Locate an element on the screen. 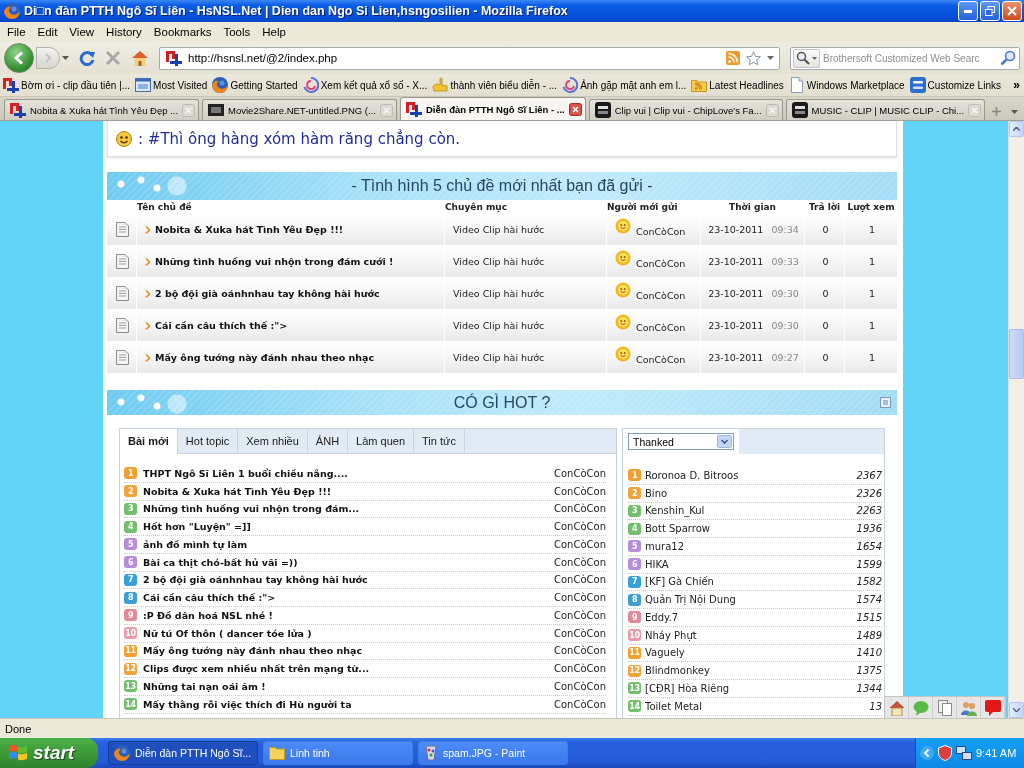  topic-link: Nobita & Xuka hát Tình Yêu Đẹp !!! is located at coordinates (249, 229).